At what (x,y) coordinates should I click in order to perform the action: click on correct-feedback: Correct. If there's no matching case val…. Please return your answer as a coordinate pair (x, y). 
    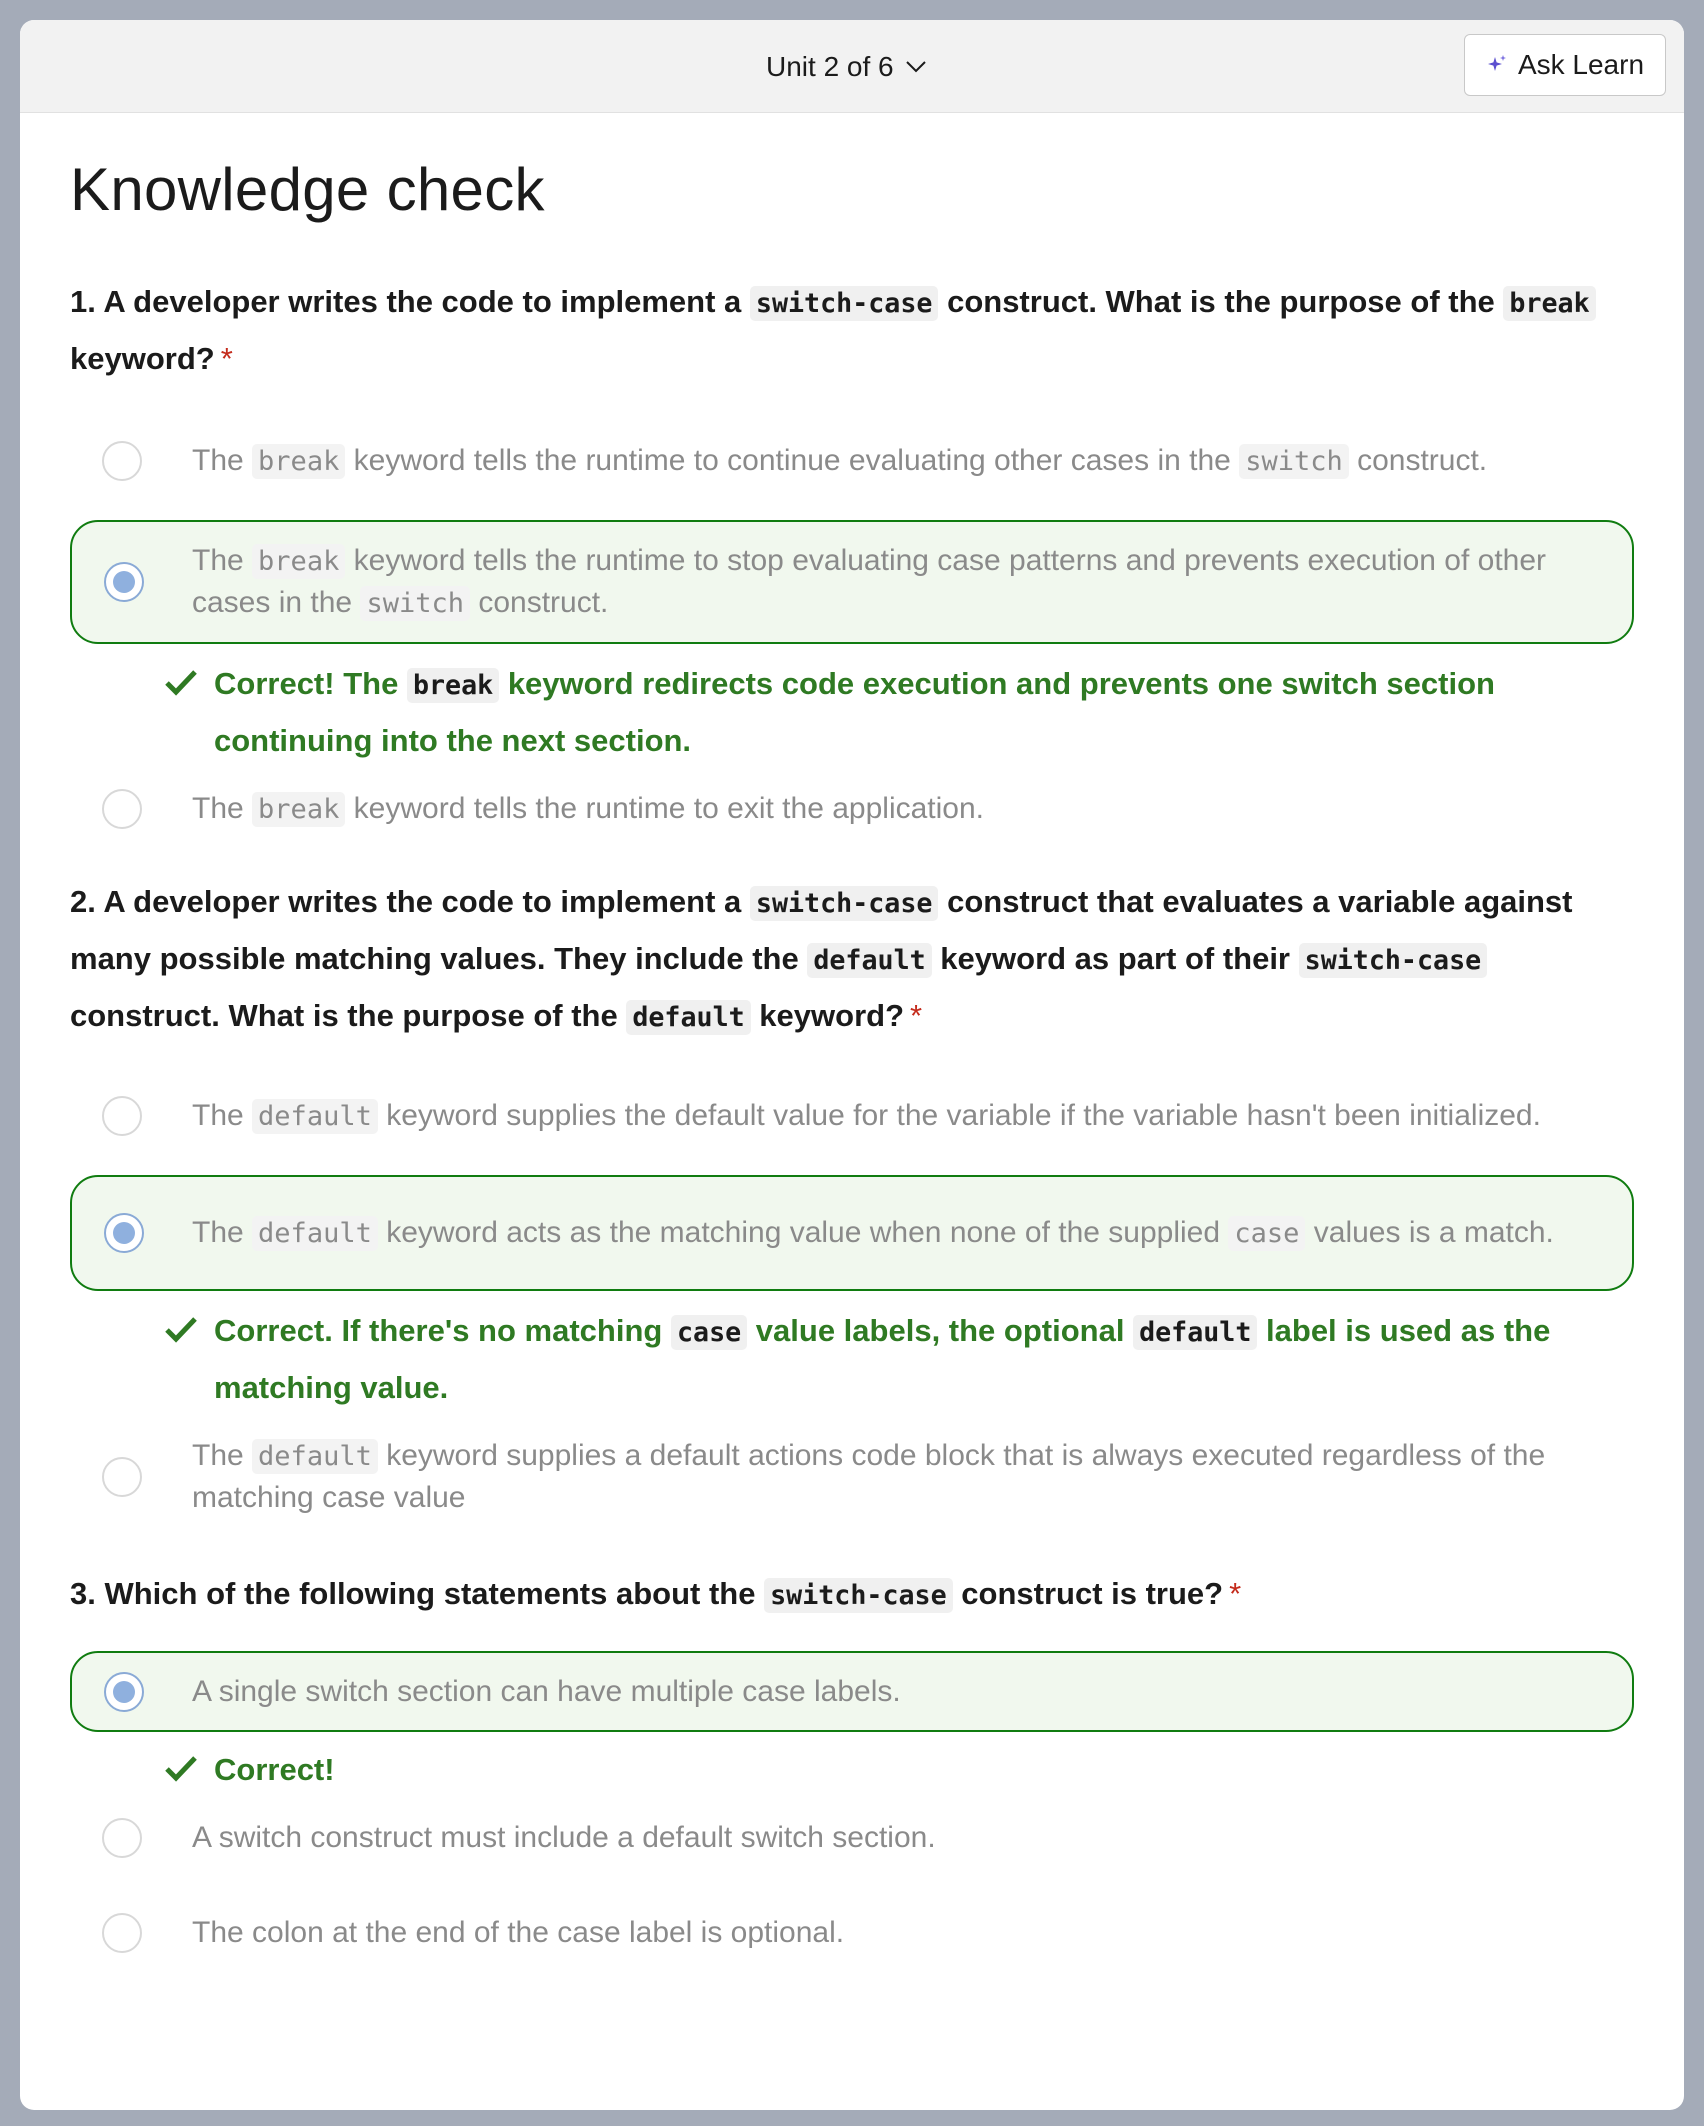
    Looking at the image, I should click on (852, 1359).